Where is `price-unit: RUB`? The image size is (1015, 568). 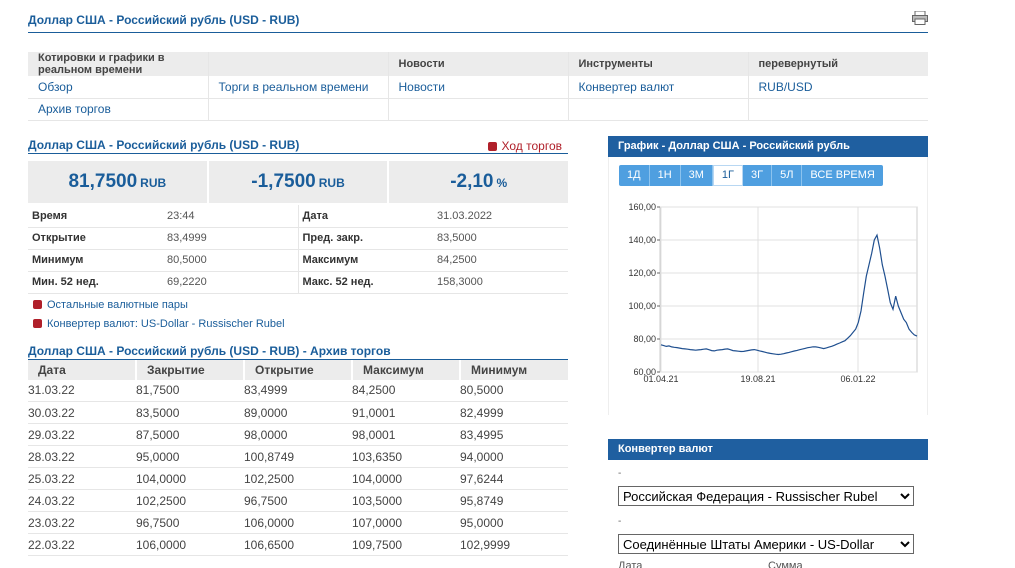
price-unit: RUB is located at coordinates (153, 183).